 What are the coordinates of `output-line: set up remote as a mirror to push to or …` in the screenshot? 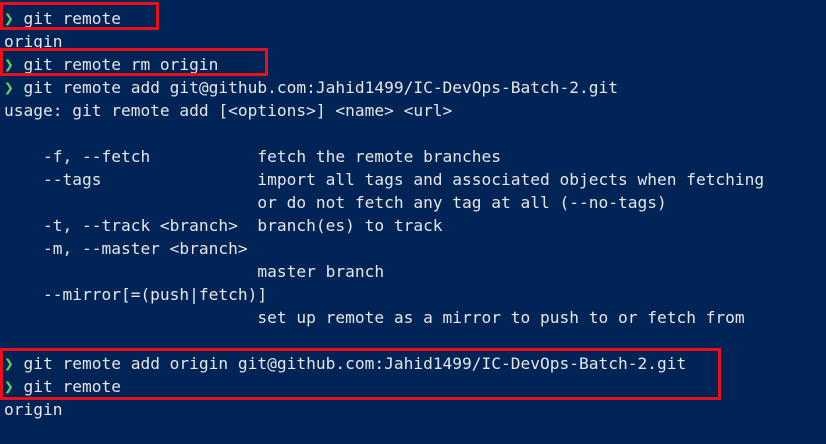 It's located at (415, 317).